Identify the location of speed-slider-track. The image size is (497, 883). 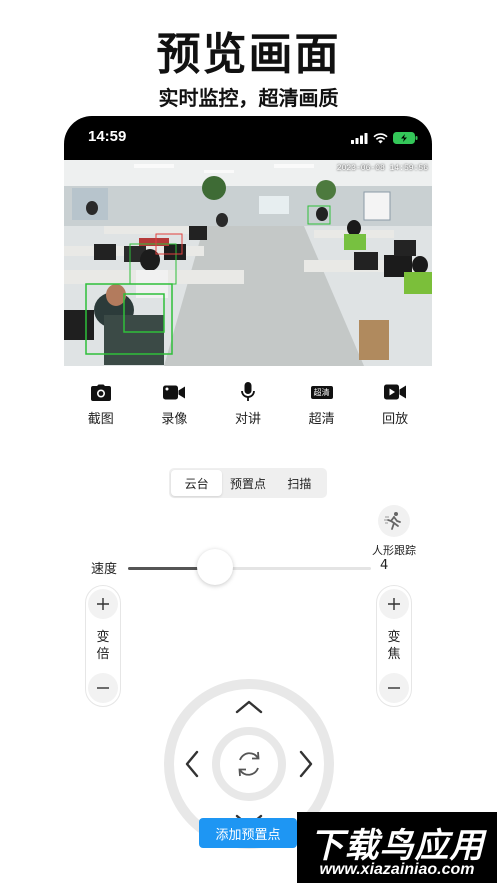
(249, 568).